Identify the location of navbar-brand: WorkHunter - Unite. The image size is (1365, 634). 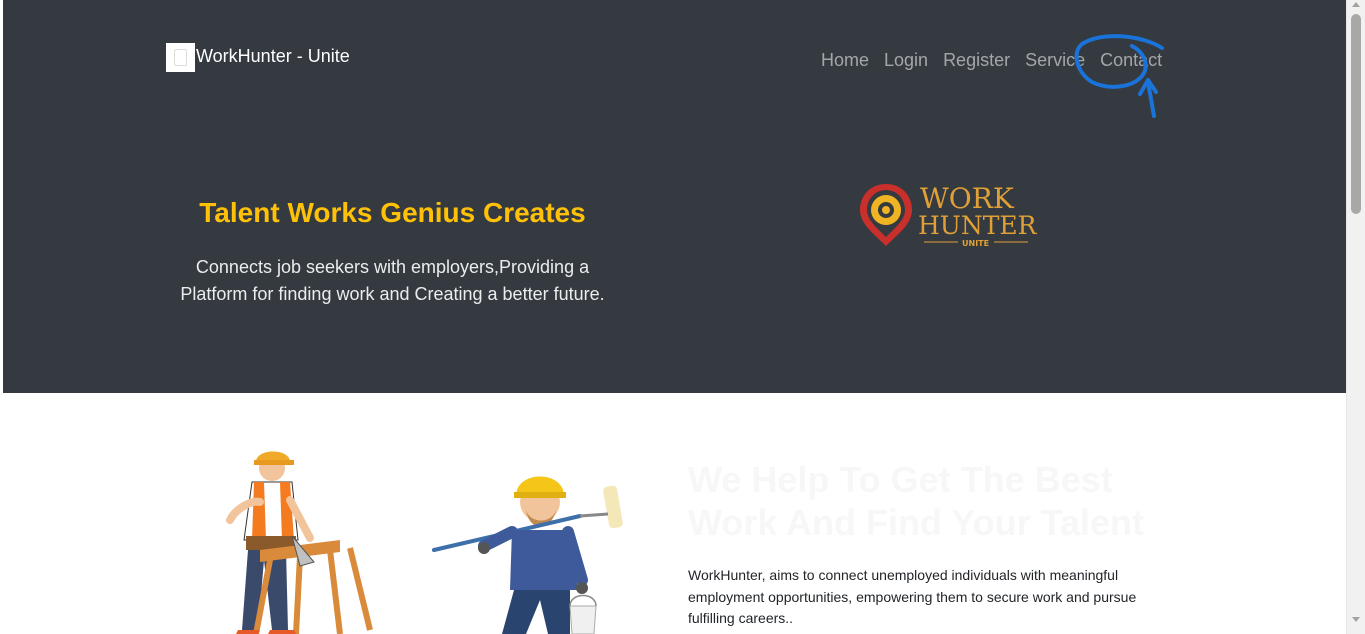
(258, 57).